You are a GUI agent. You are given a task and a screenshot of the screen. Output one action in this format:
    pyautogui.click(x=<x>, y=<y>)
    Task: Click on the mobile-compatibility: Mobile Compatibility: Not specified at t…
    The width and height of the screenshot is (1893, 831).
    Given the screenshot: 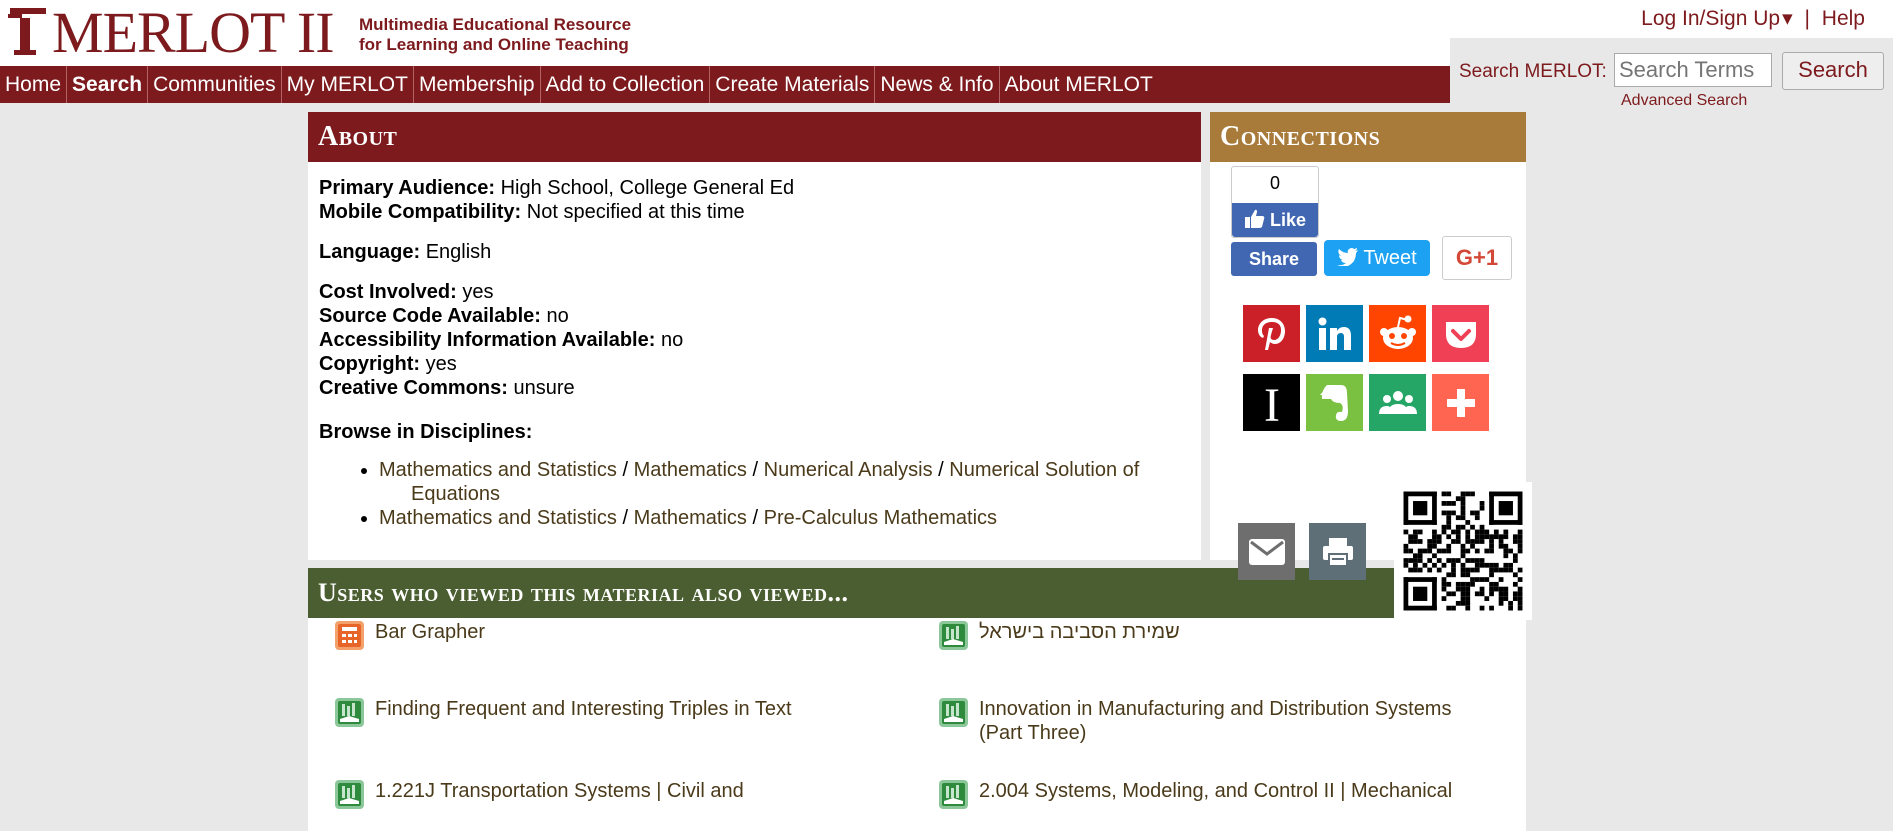 What is the action you would take?
    pyautogui.click(x=754, y=212)
    